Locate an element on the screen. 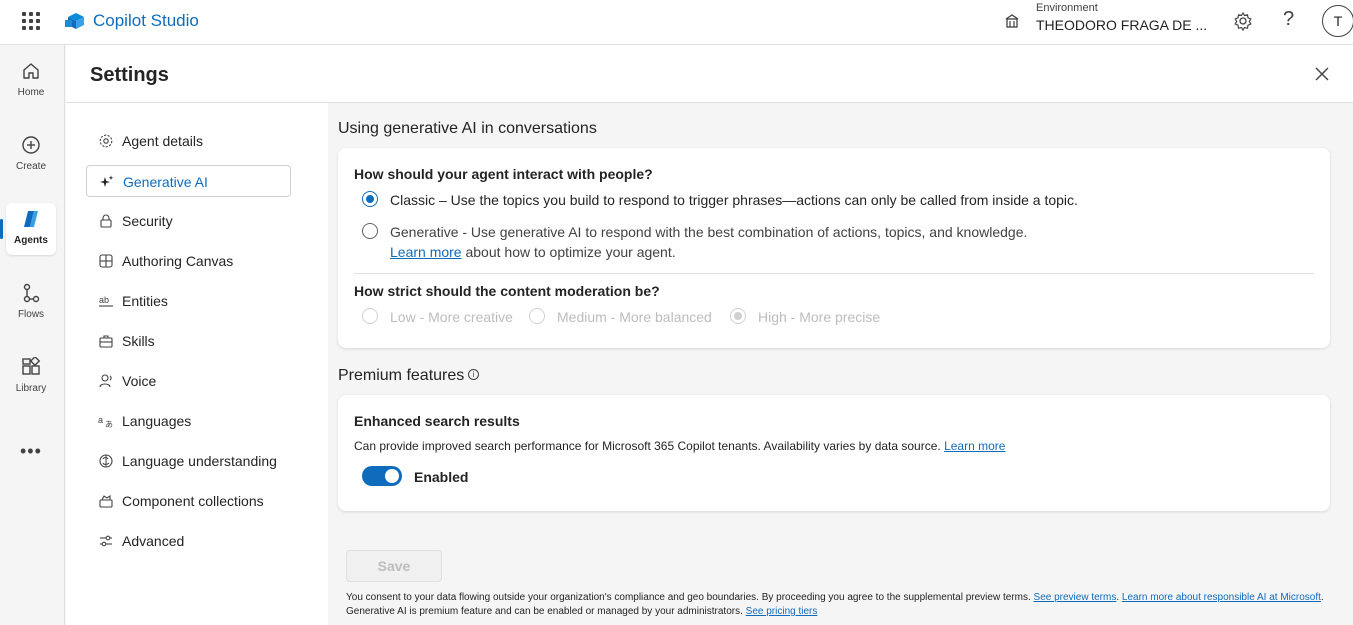 Image resolution: width=1353 pixels, height=625 pixels. rail-item-library: Library is located at coordinates (31, 377).